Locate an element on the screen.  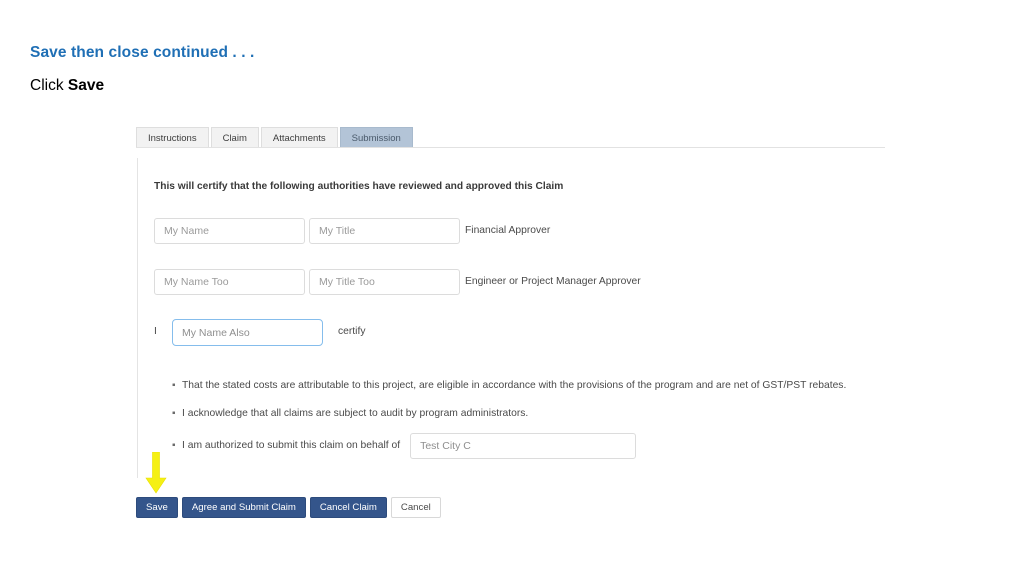
tab-strip-divider is located at coordinates (510, 147).